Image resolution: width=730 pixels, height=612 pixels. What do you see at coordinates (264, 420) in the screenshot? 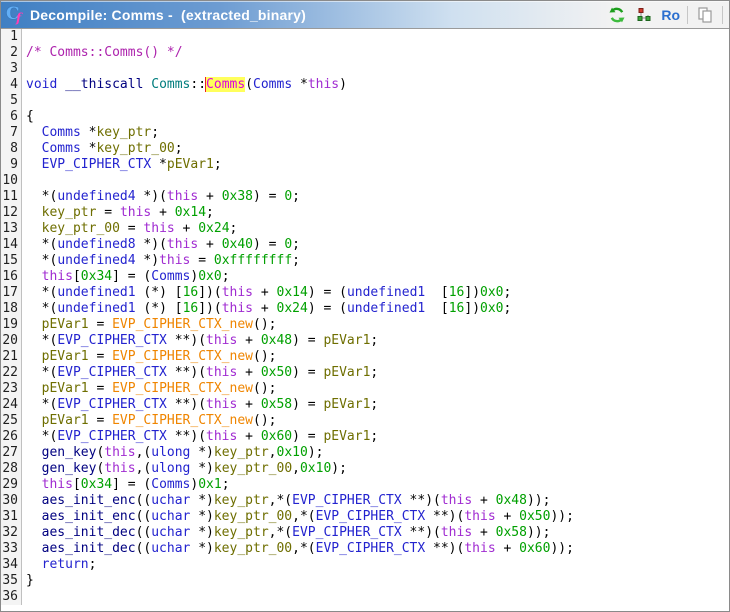
I see `code-token: ();` at bounding box center [264, 420].